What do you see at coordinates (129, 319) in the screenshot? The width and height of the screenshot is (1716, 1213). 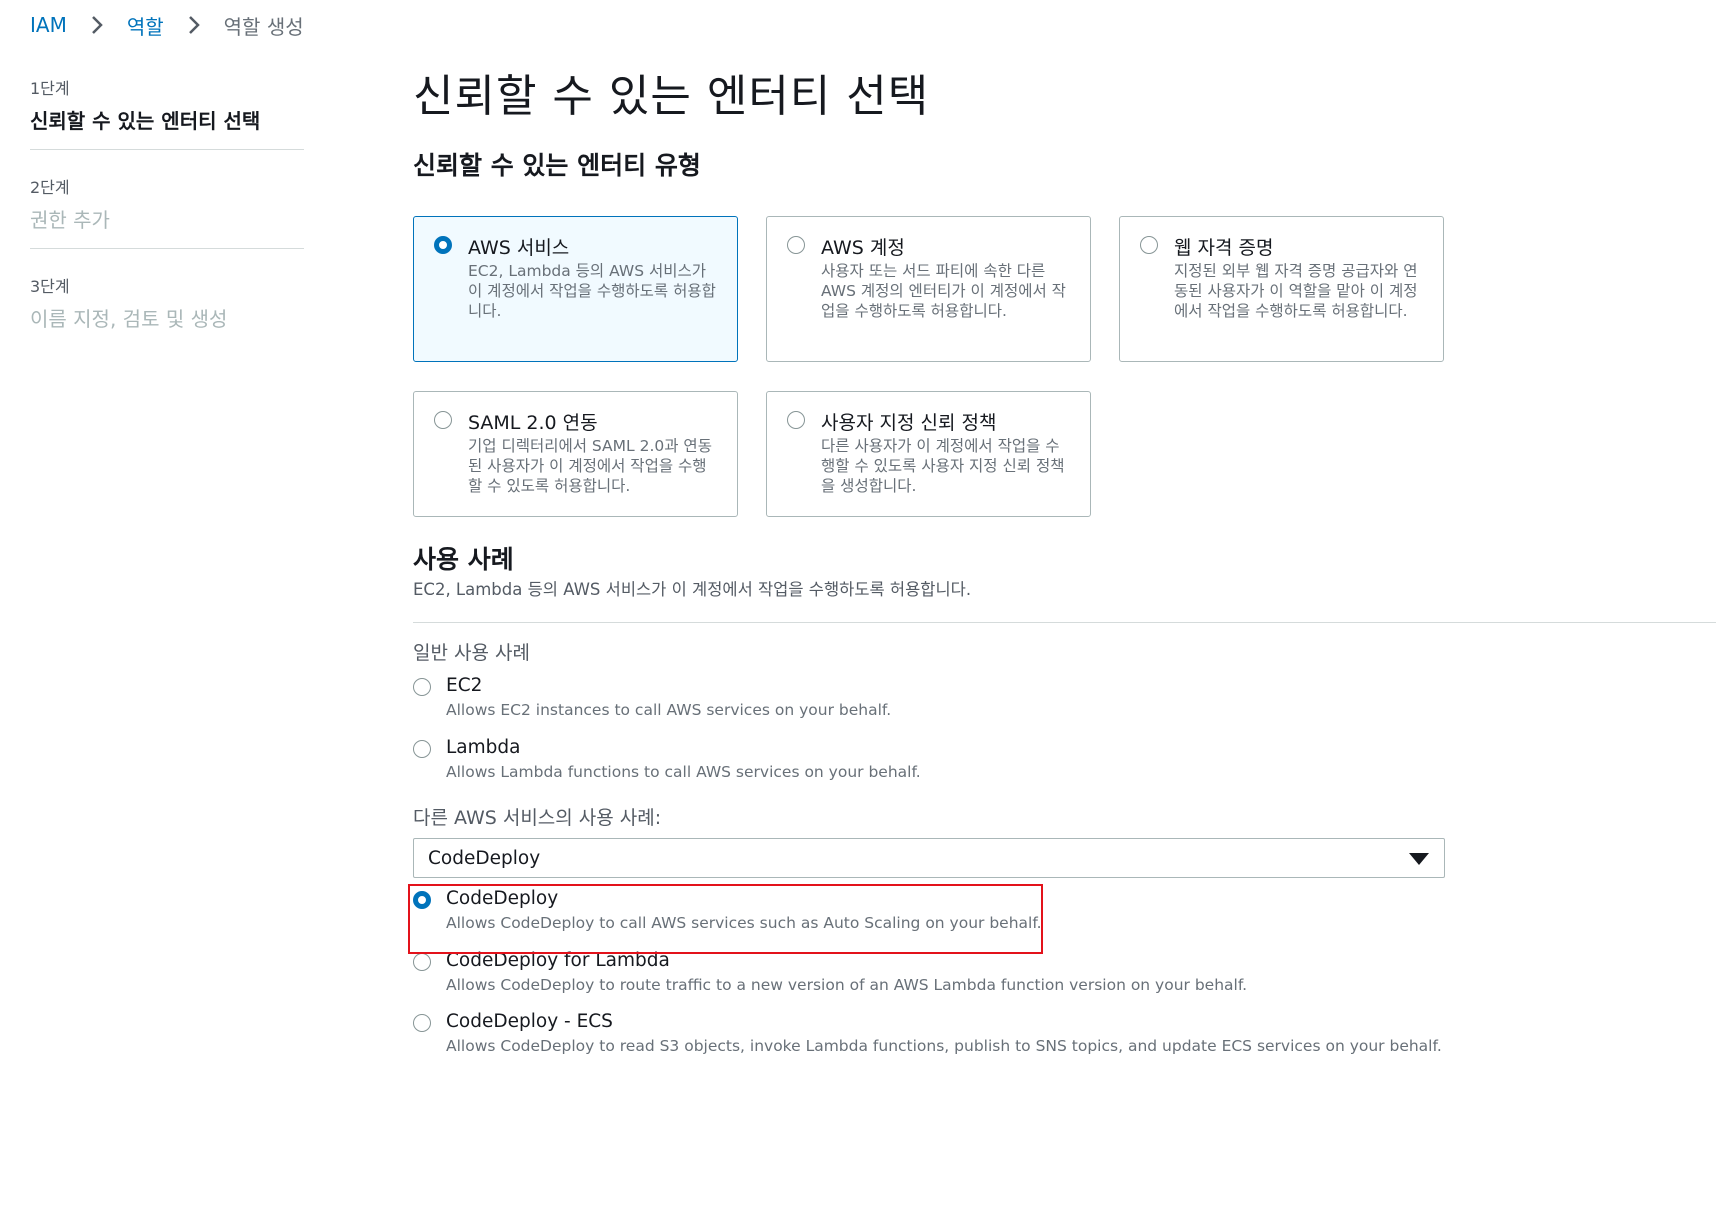 I see `step-title: 이름 지정, 검토 및 생성` at bounding box center [129, 319].